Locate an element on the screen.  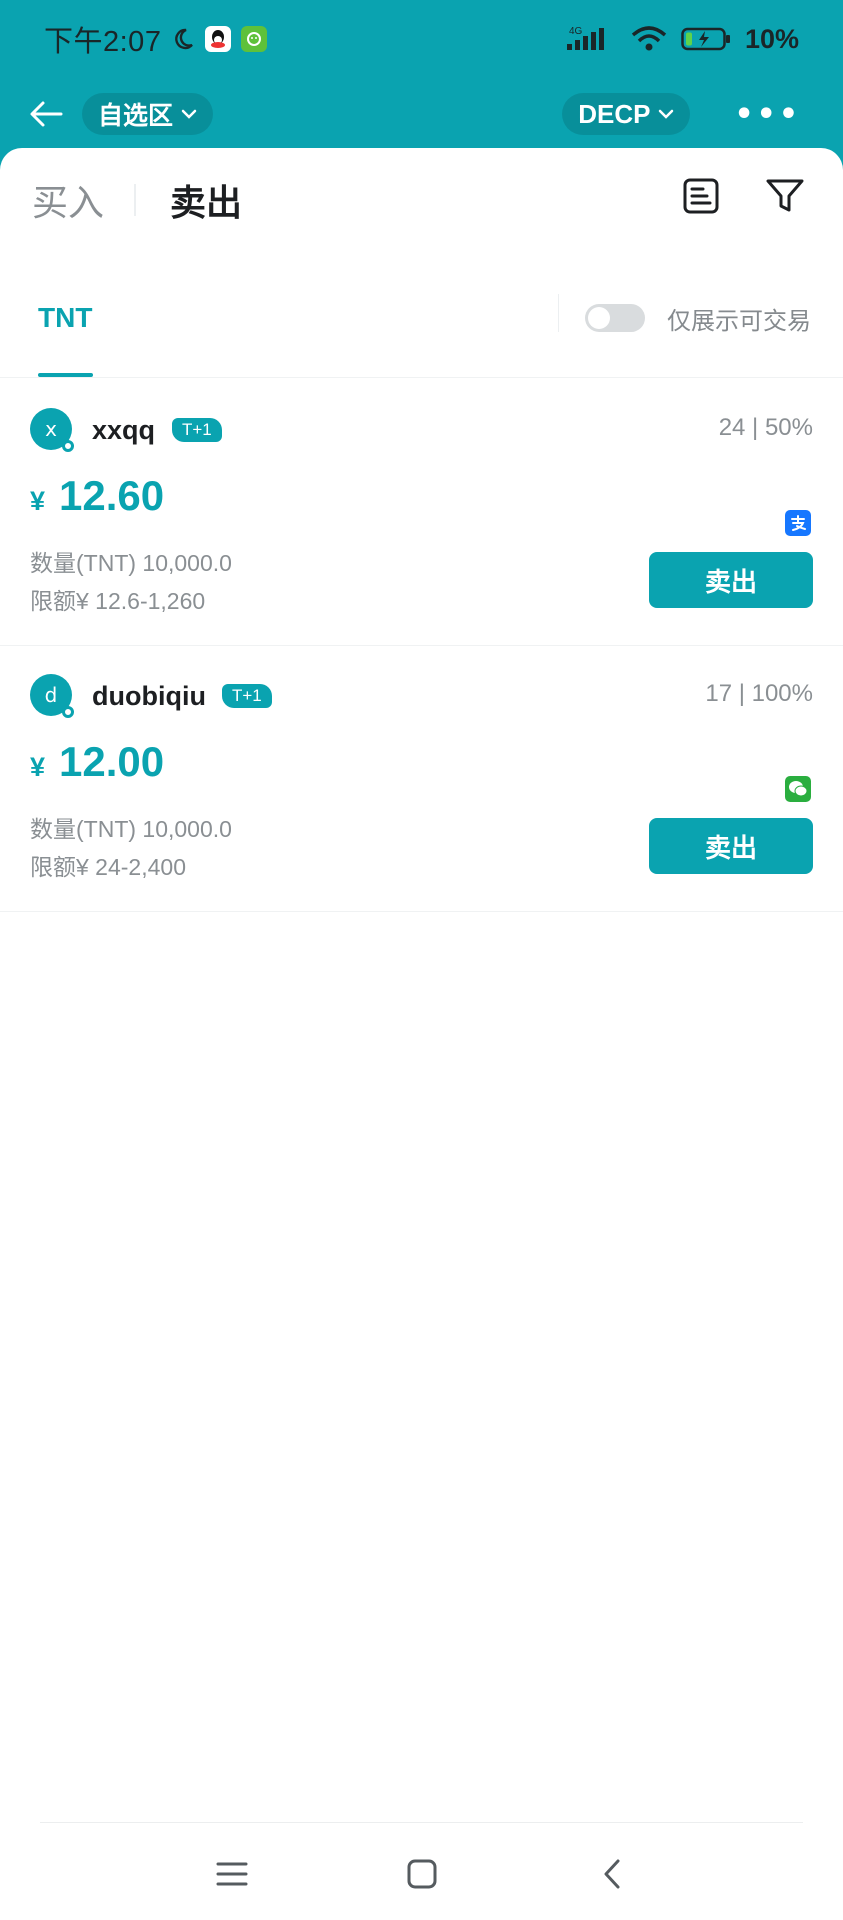
nav-bar-divider is located at coordinates (421, 1822).